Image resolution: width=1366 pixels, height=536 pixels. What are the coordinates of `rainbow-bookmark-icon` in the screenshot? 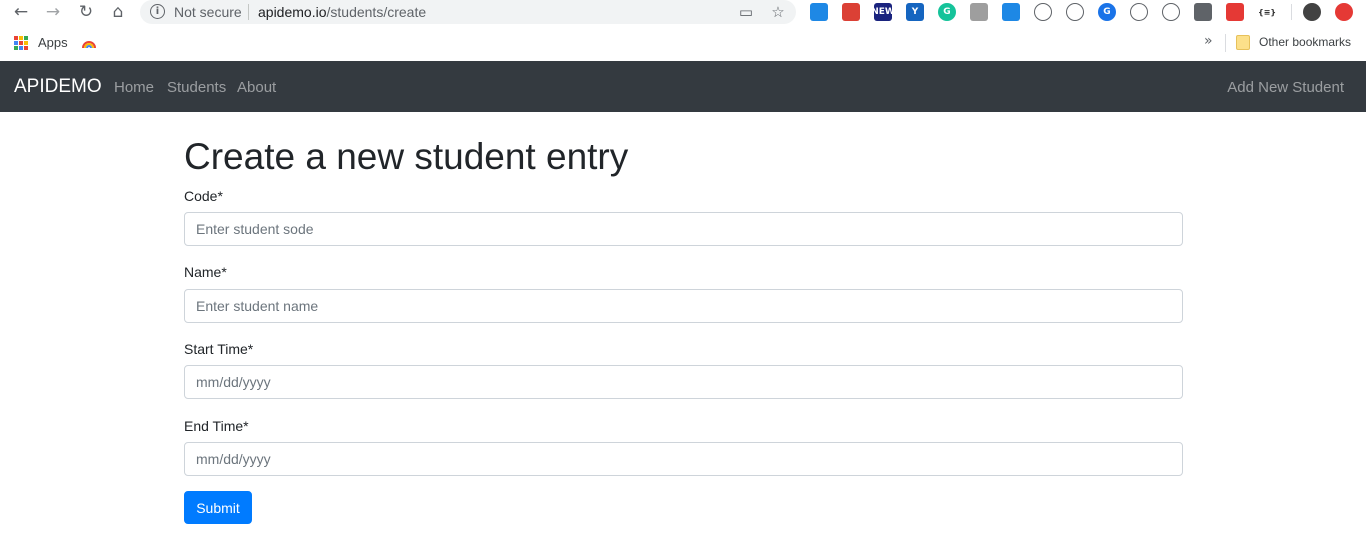 It's located at (89, 42).